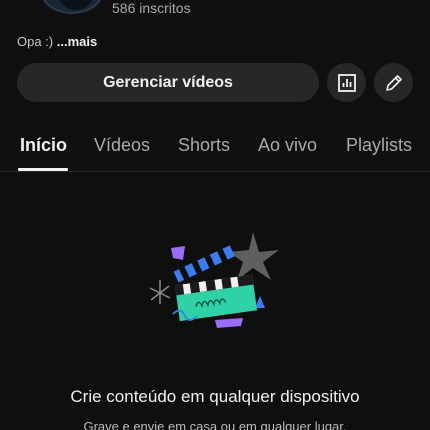  I want to click on subscriber-count: 586 inscritos, so click(151, 8).